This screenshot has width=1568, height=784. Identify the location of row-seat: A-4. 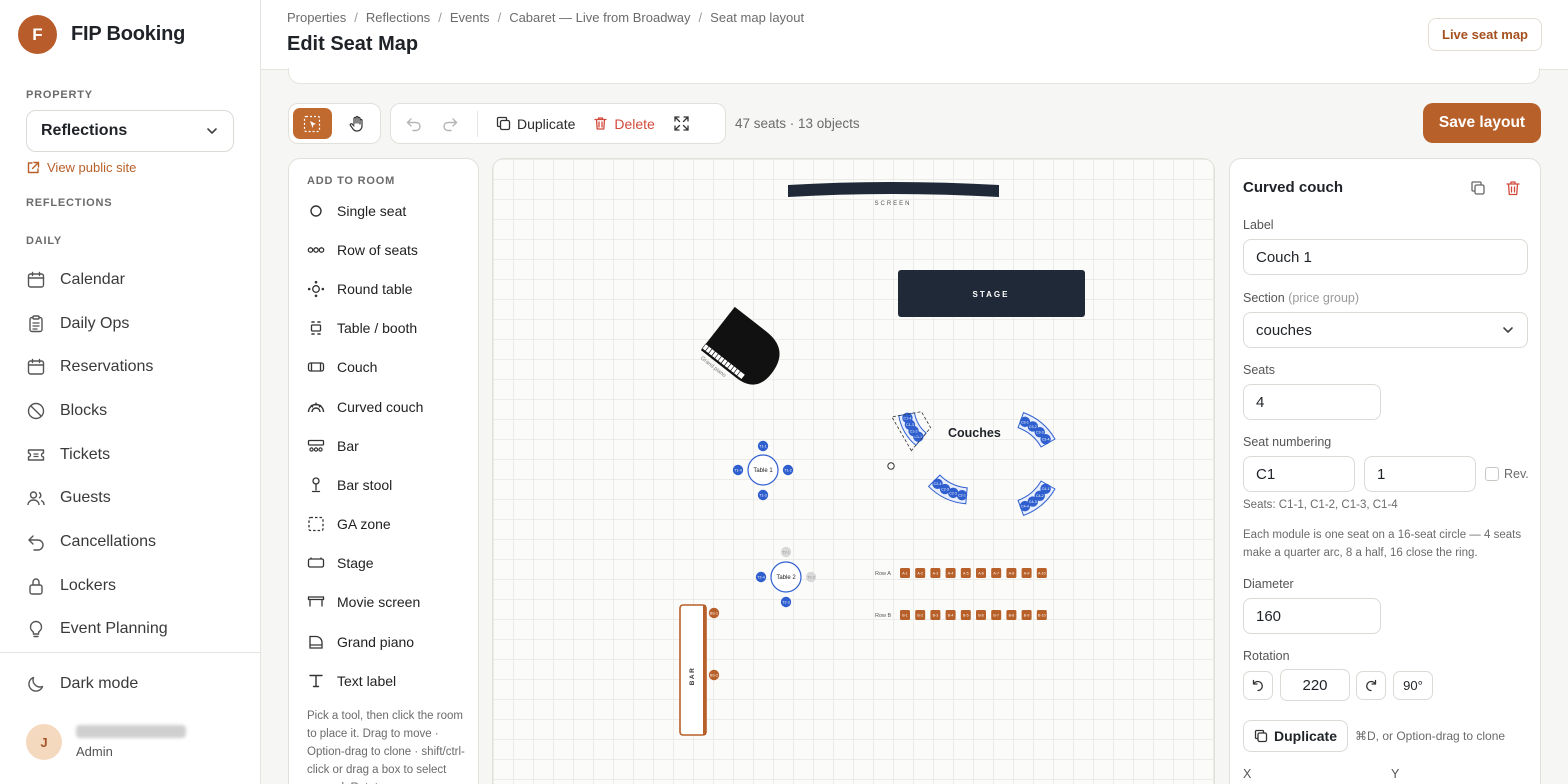
(950, 573).